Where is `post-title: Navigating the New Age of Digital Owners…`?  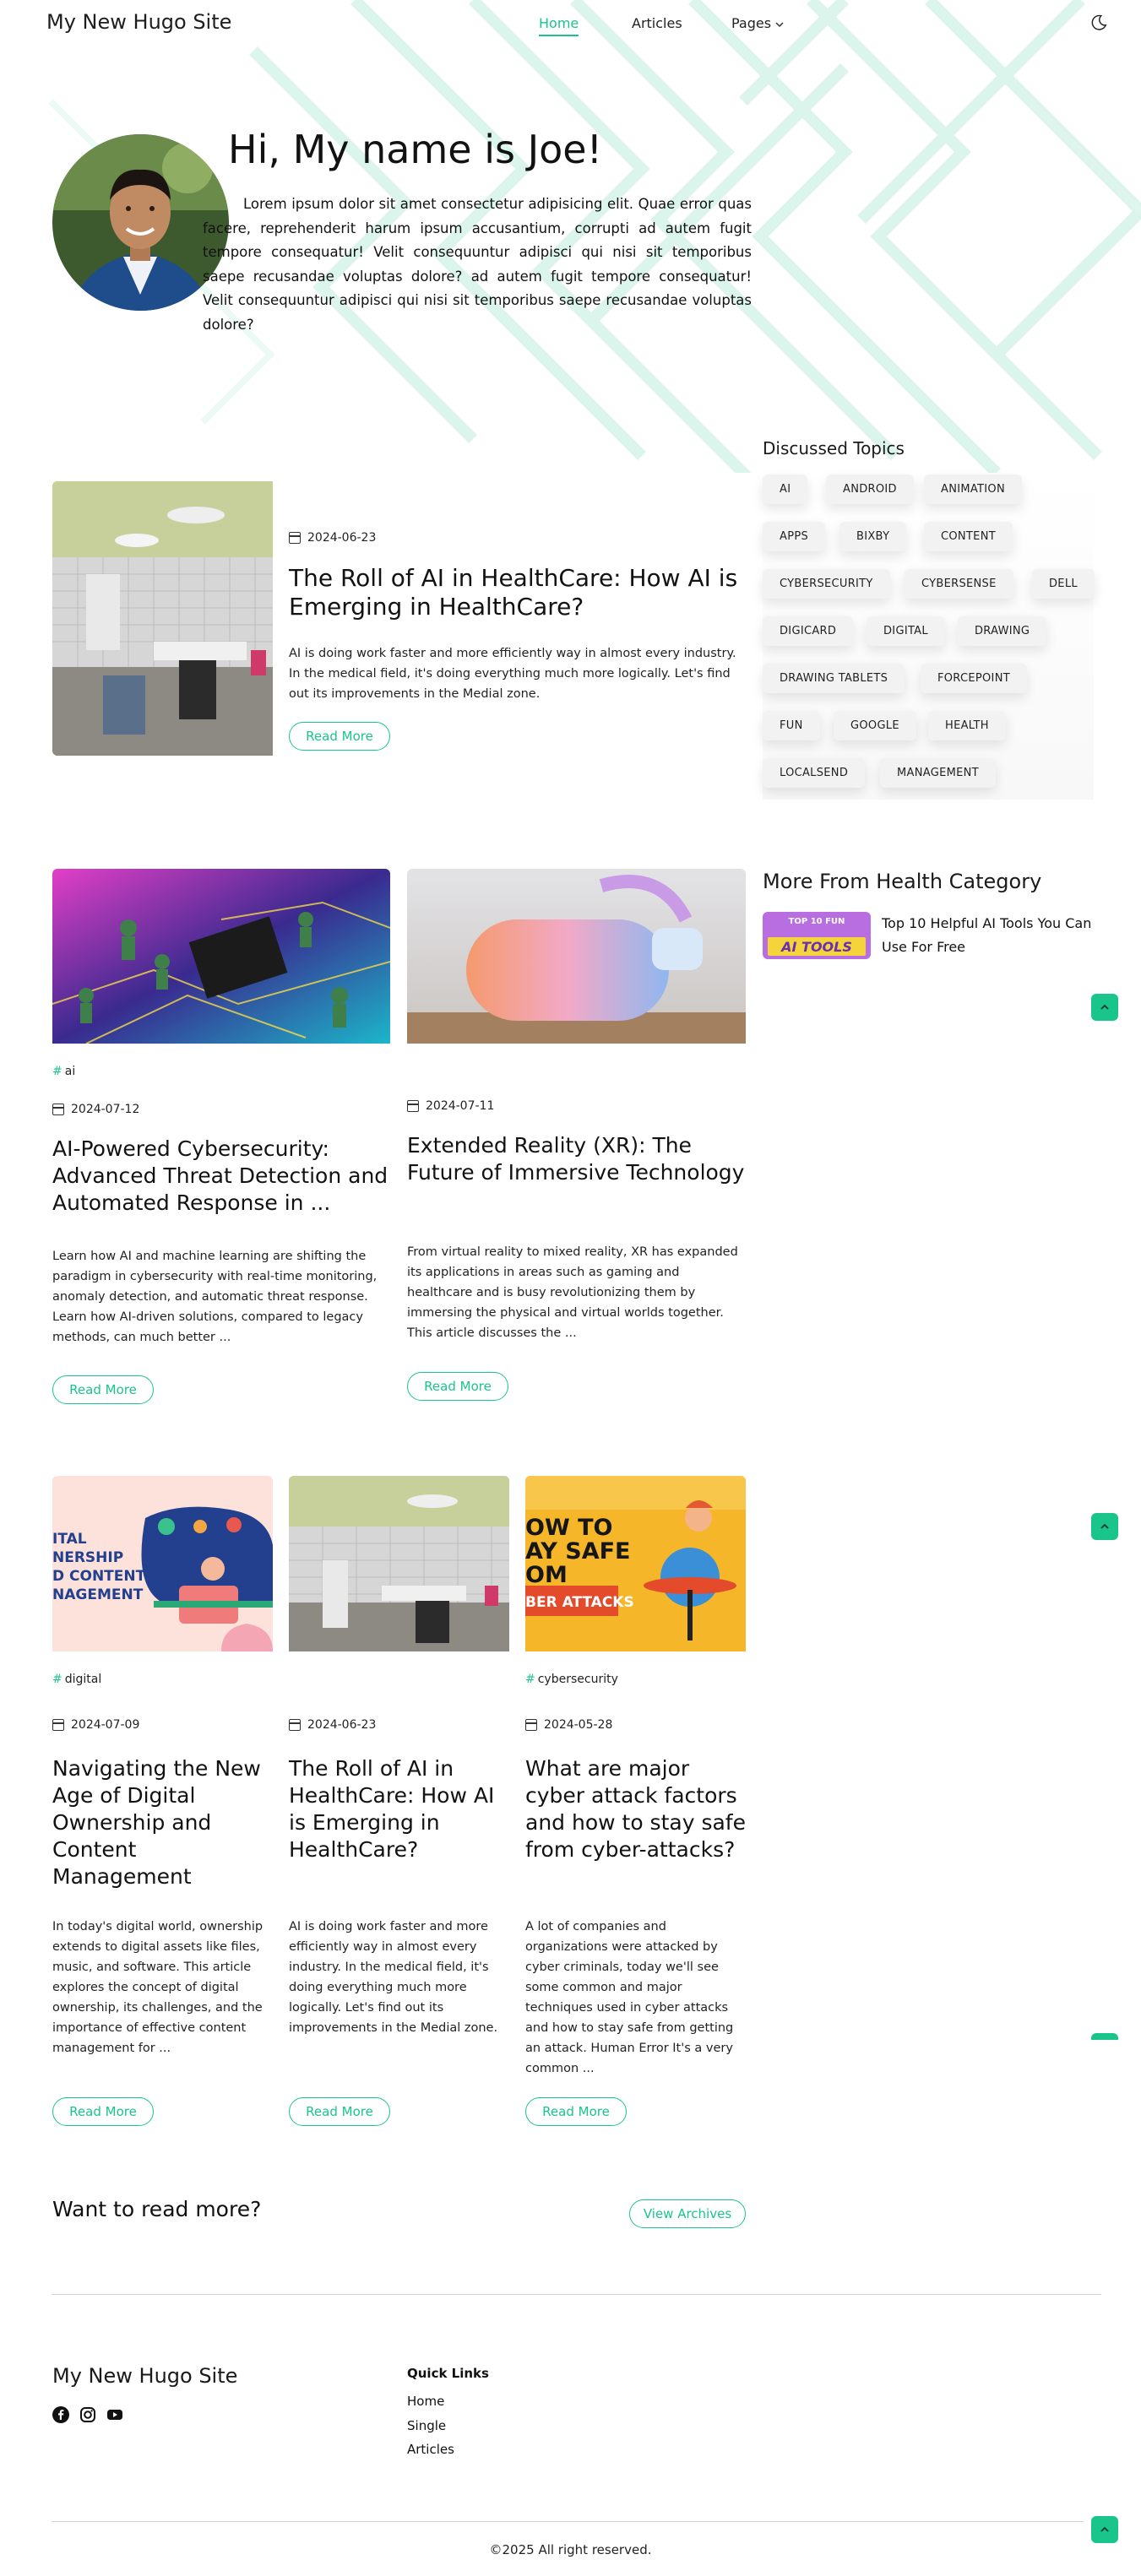 post-title: Navigating the New Age of Digital Owners… is located at coordinates (162, 1822).